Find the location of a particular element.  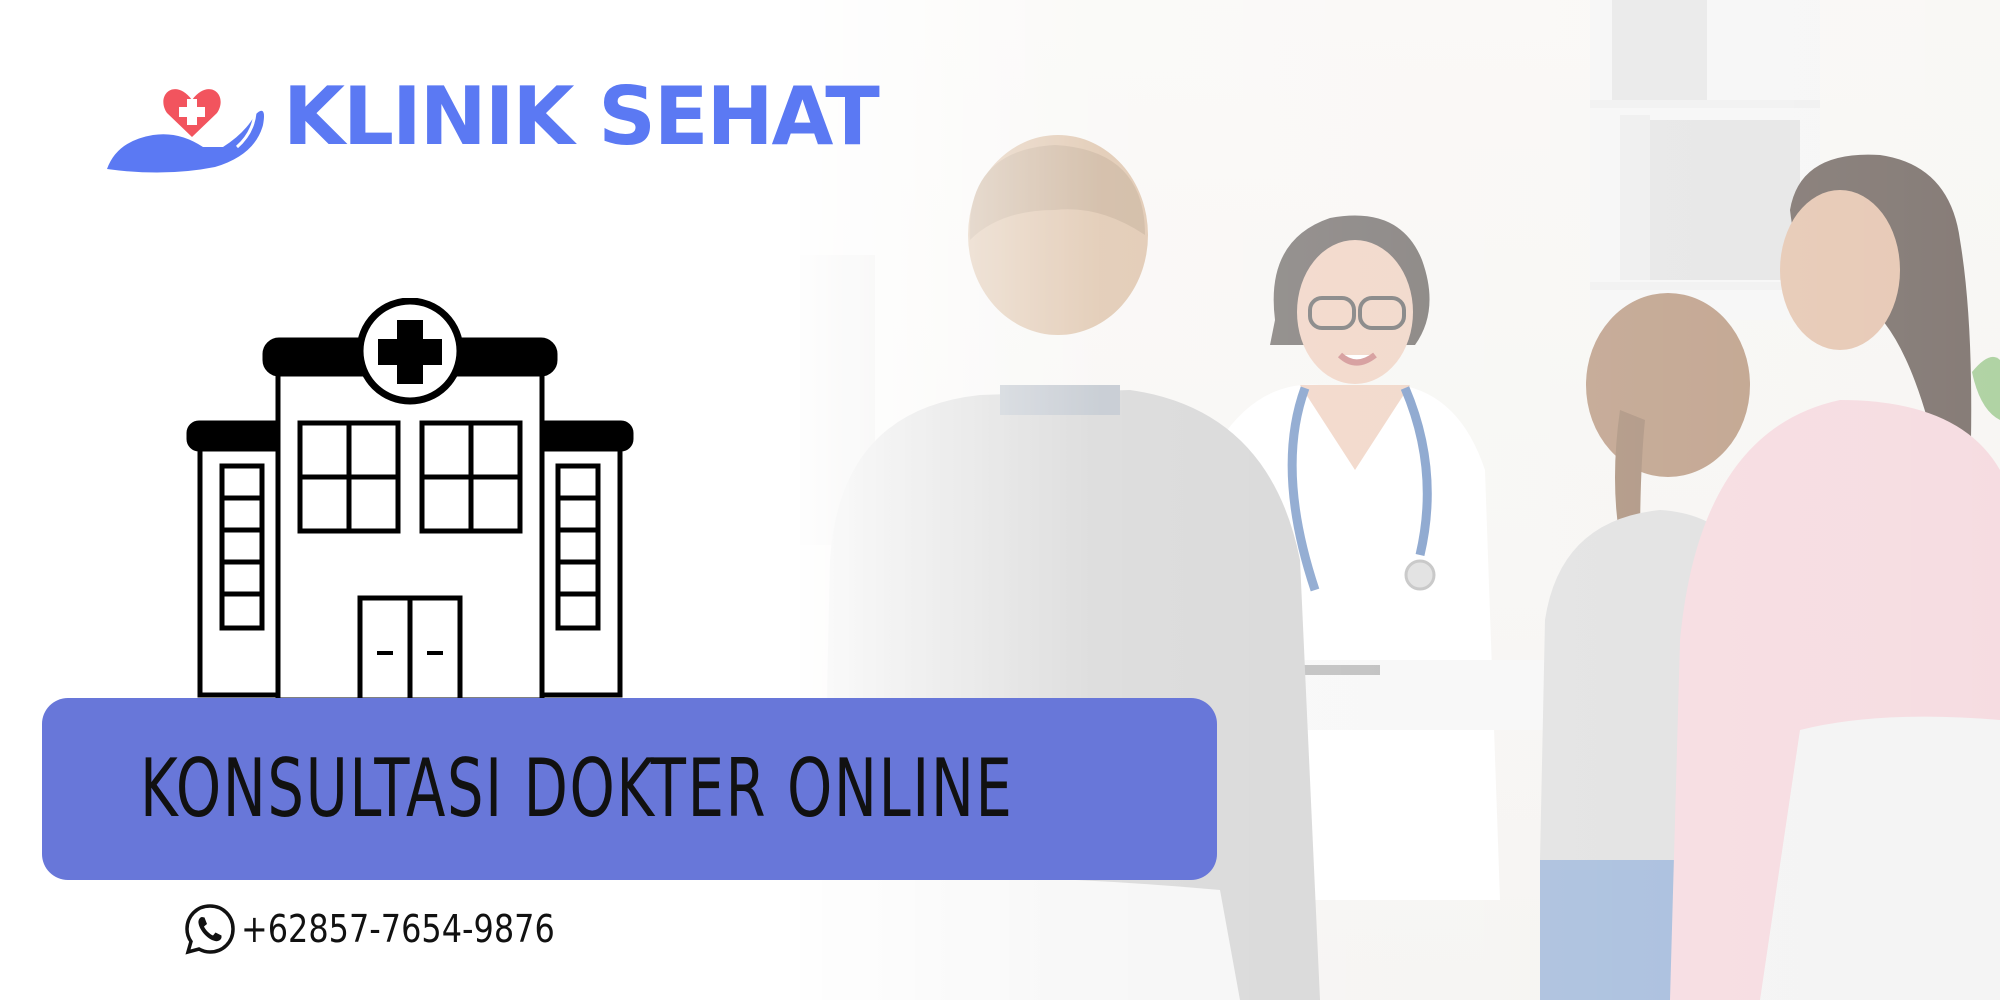

brand-logo: KLINIK SEHAT is located at coordinates (492, 115).